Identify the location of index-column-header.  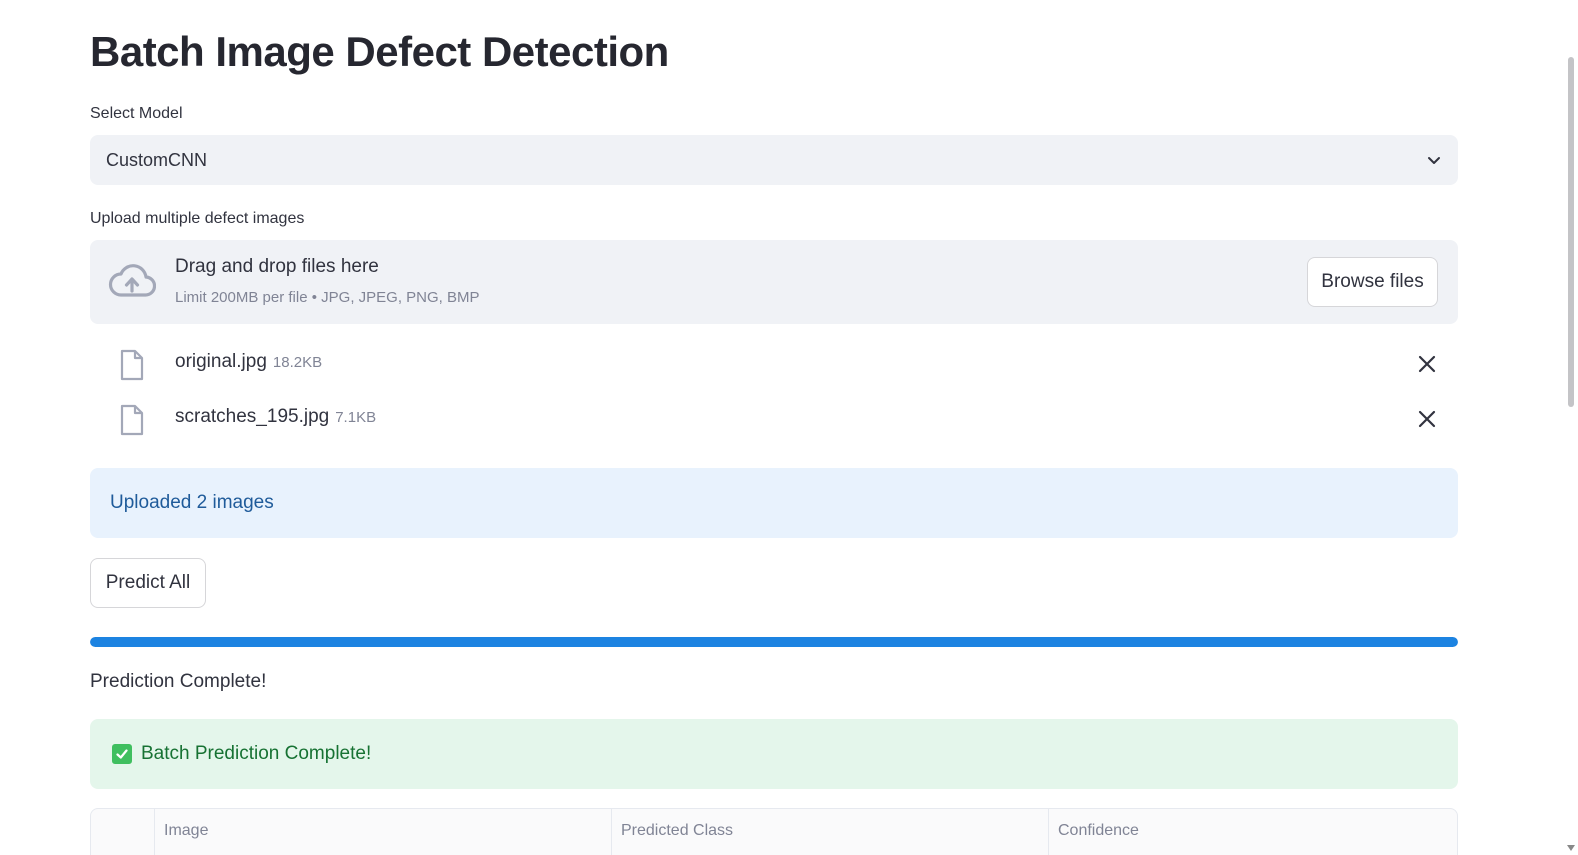
(122, 832).